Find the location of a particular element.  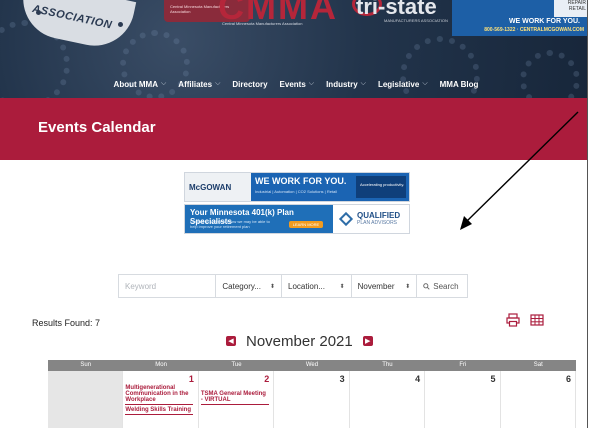

search-button: Search is located at coordinates (442, 286).